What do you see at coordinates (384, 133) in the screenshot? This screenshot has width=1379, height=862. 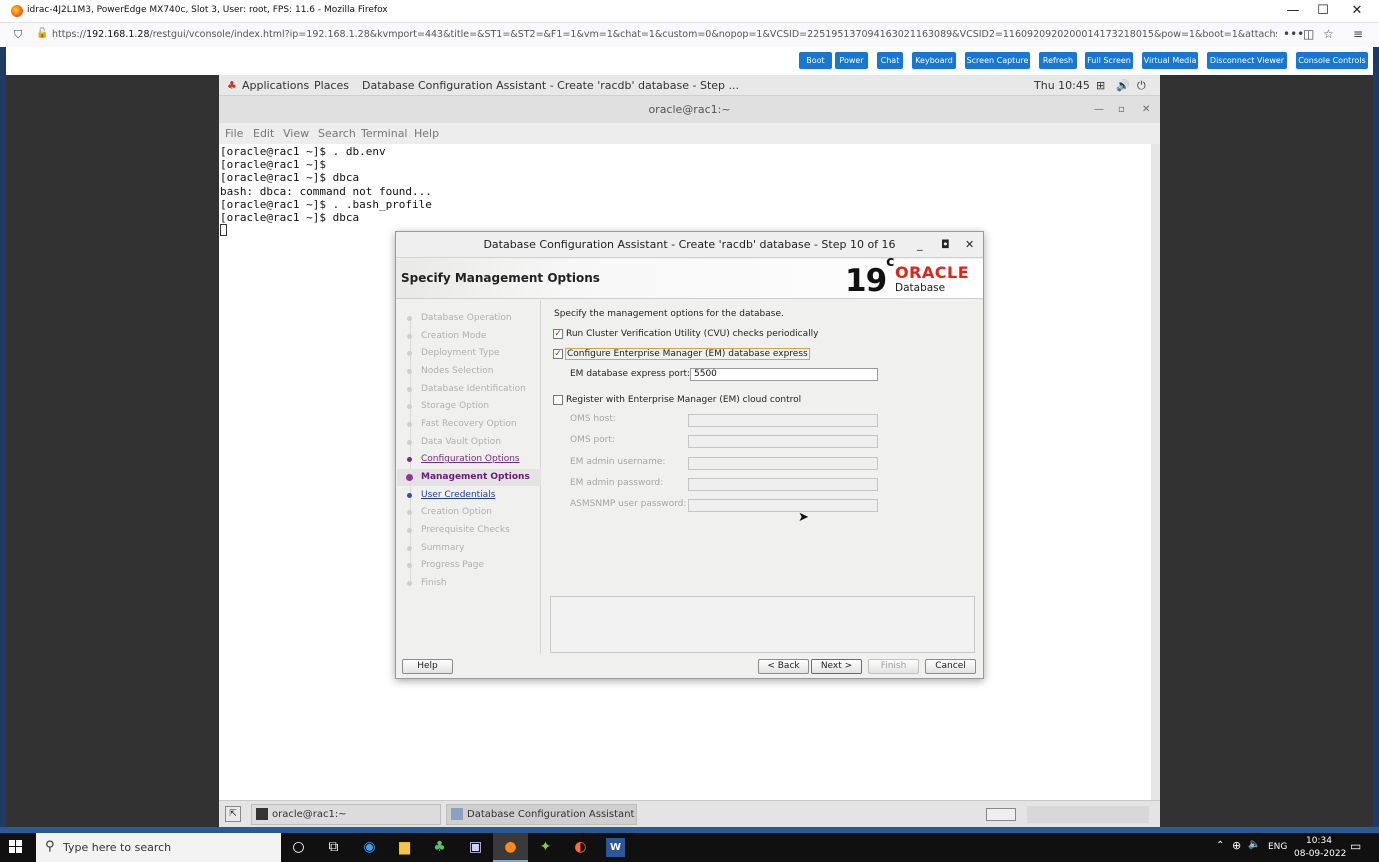 I see `menu-terminal: Terminal` at bounding box center [384, 133].